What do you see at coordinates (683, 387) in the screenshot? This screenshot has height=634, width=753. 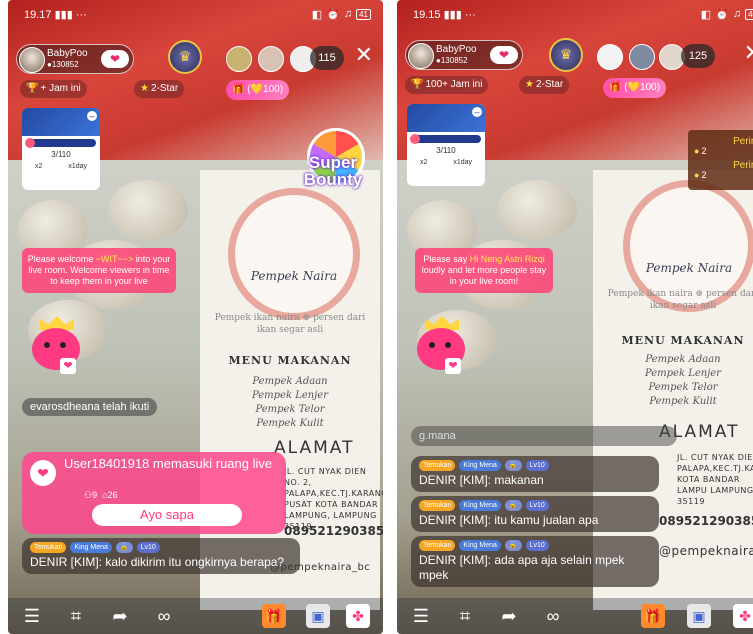 I see `menu-item: Pempek Telor` at bounding box center [683, 387].